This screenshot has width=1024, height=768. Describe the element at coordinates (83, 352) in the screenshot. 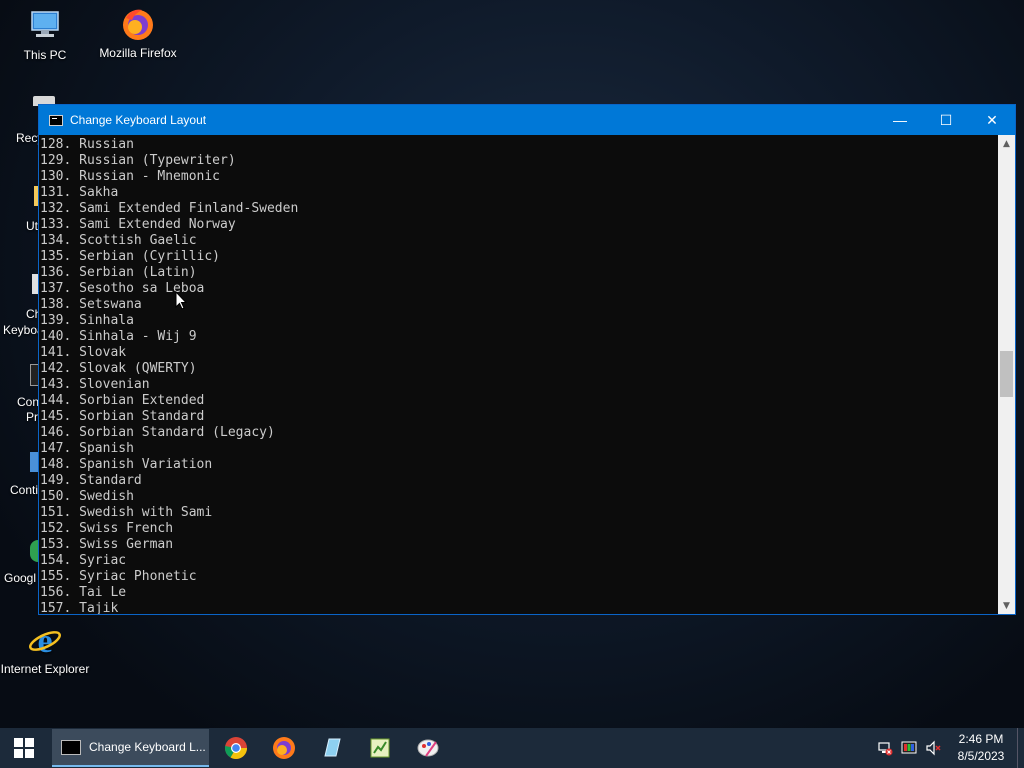

I see `console-line: 141. Slovak` at that location.